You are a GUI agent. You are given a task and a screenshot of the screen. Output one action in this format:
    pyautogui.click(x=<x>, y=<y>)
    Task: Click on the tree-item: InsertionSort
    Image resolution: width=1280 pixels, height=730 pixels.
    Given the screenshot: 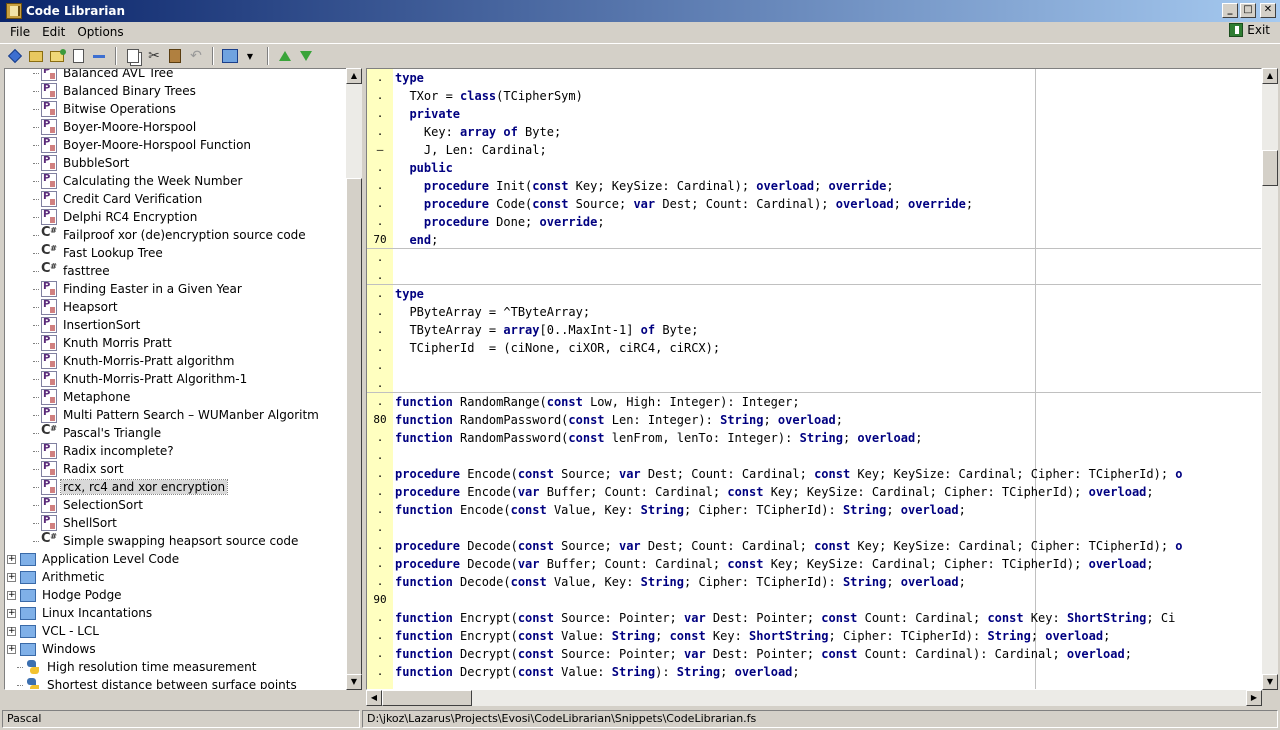 What is the action you would take?
    pyautogui.click(x=176, y=325)
    